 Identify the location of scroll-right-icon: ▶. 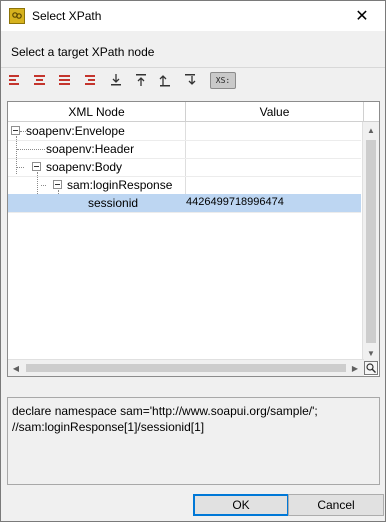
(355, 368).